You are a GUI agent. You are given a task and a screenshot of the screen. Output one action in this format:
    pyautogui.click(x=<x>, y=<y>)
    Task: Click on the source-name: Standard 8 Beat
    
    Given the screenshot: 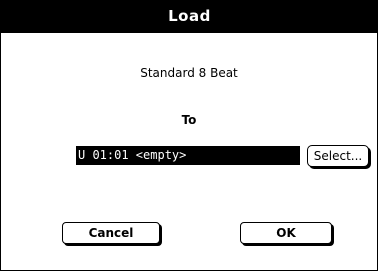 What is the action you would take?
    pyautogui.click(x=189, y=73)
    